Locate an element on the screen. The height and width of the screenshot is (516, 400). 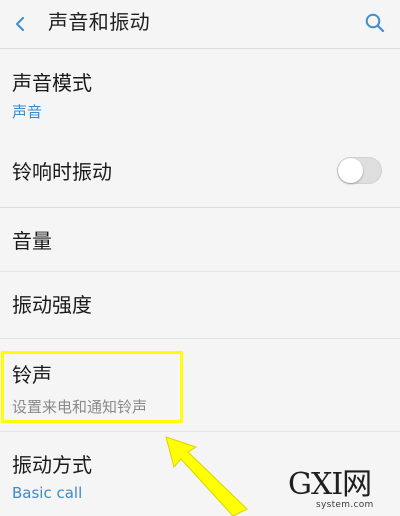
vibration-intensity-label: 振动强度 is located at coordinates (52, 305).